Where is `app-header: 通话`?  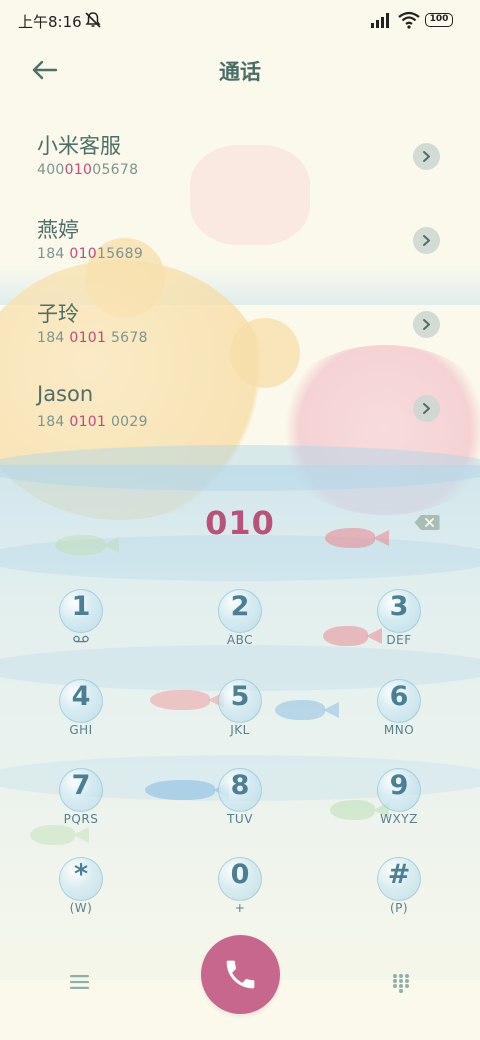
app-header: 通话 is located at coordinates (240, 70).